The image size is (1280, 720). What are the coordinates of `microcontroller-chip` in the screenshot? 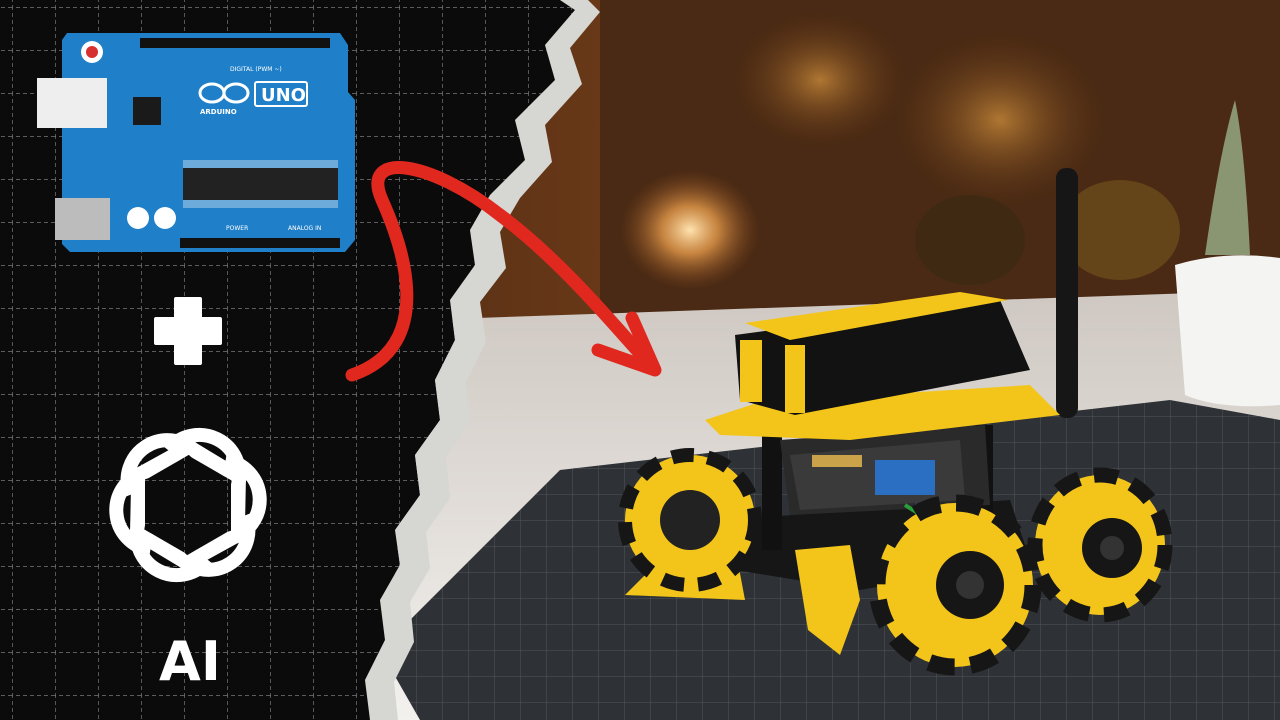 It's located at (260, 184).